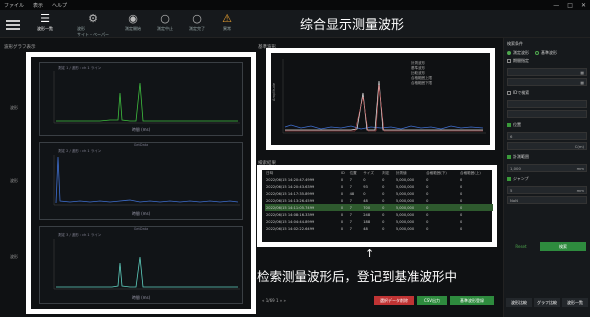  Describe the element at coordinates (547, 157) in the screenshot. I see `range-checkbox: 計測範囲` at that location.